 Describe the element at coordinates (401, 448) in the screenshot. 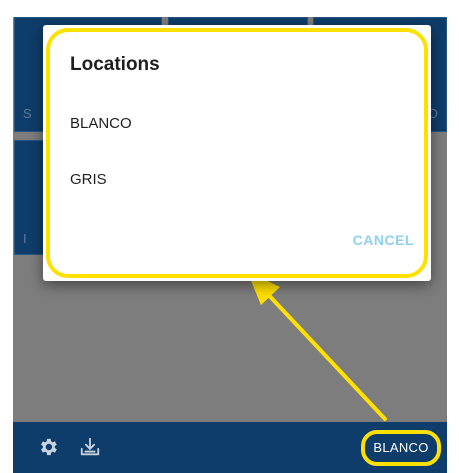

I see `location-button: BLANCO` at that location.